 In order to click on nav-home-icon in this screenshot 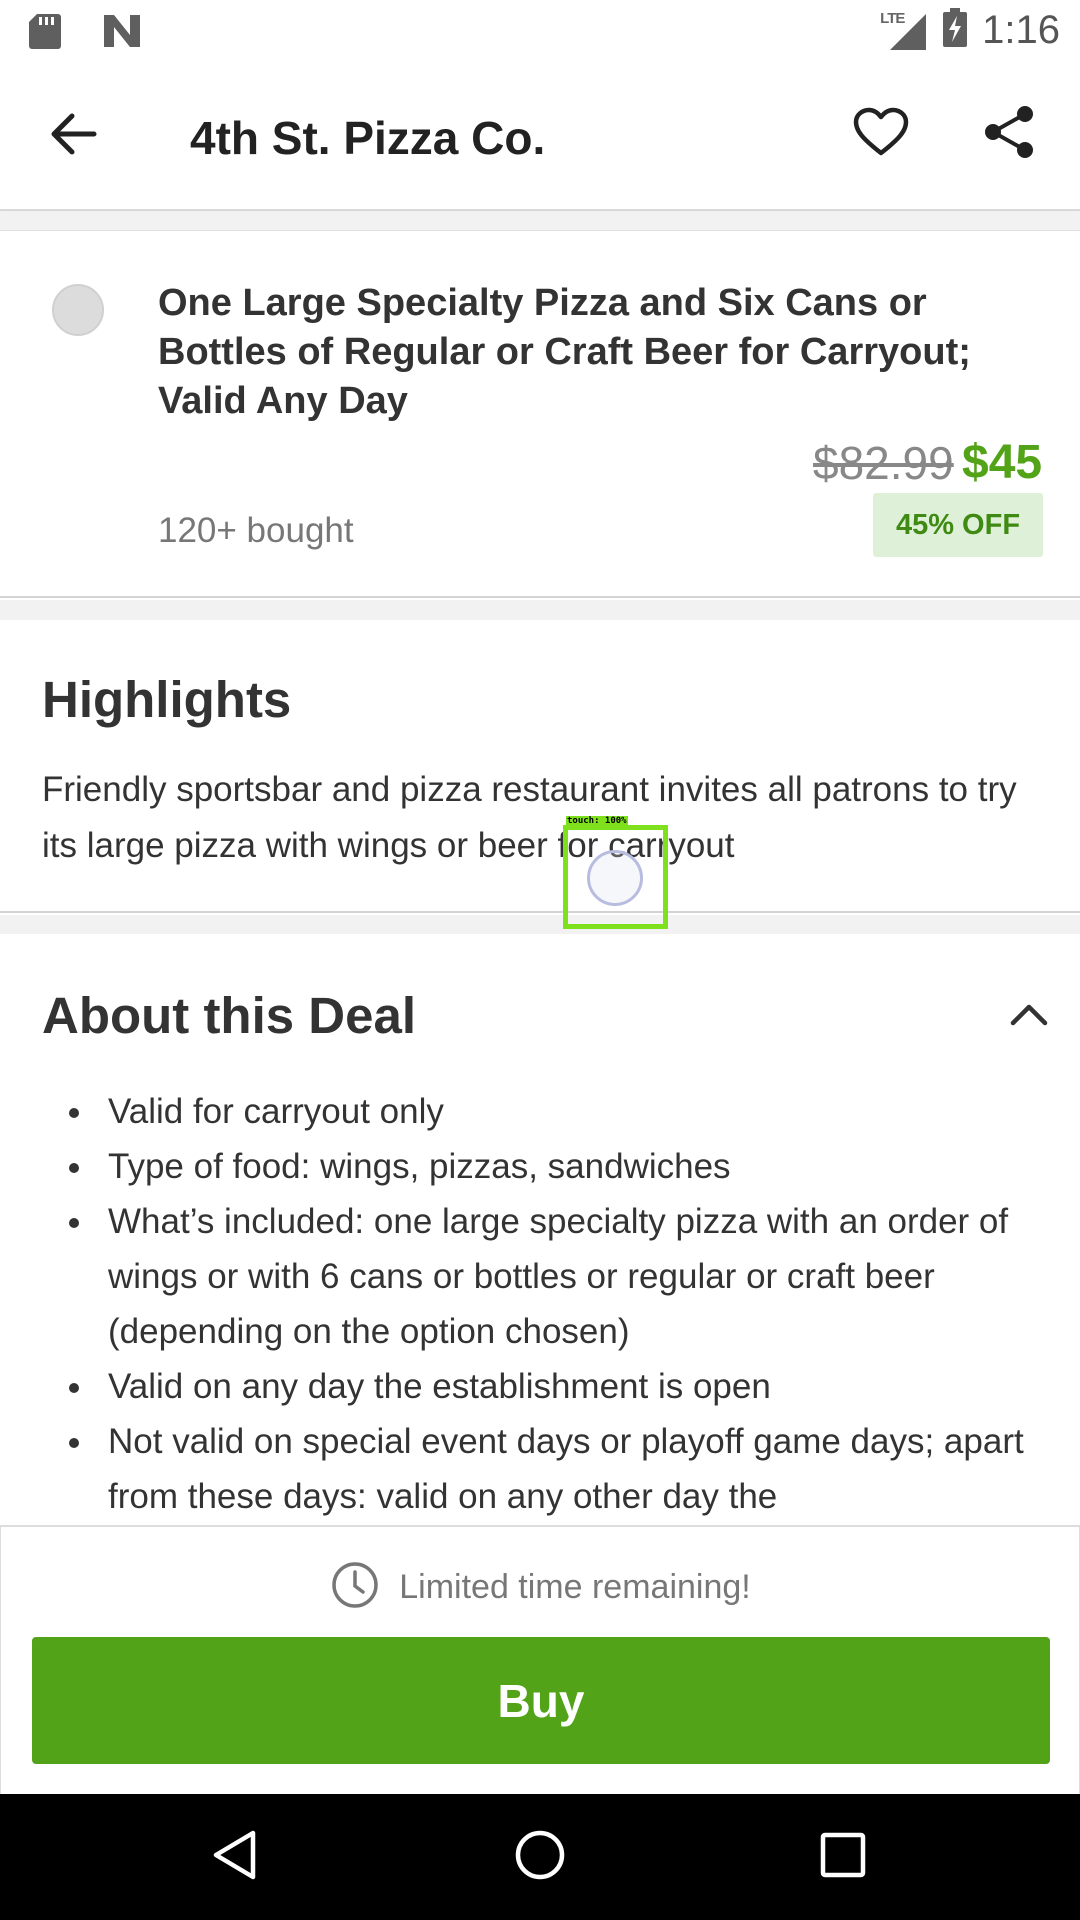, I will do `click(540, 1857)`.